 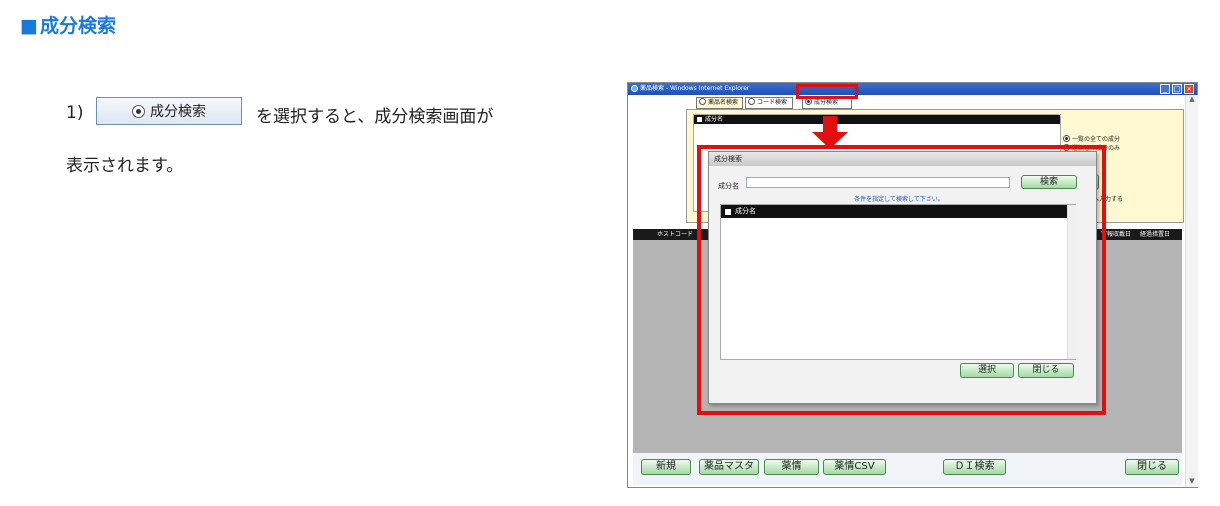 What do you see at coordinates (1096, 139) in the screenshot?
I see `option-all-label: 一覧の全ての成分` at bounding box center [1096, 139].